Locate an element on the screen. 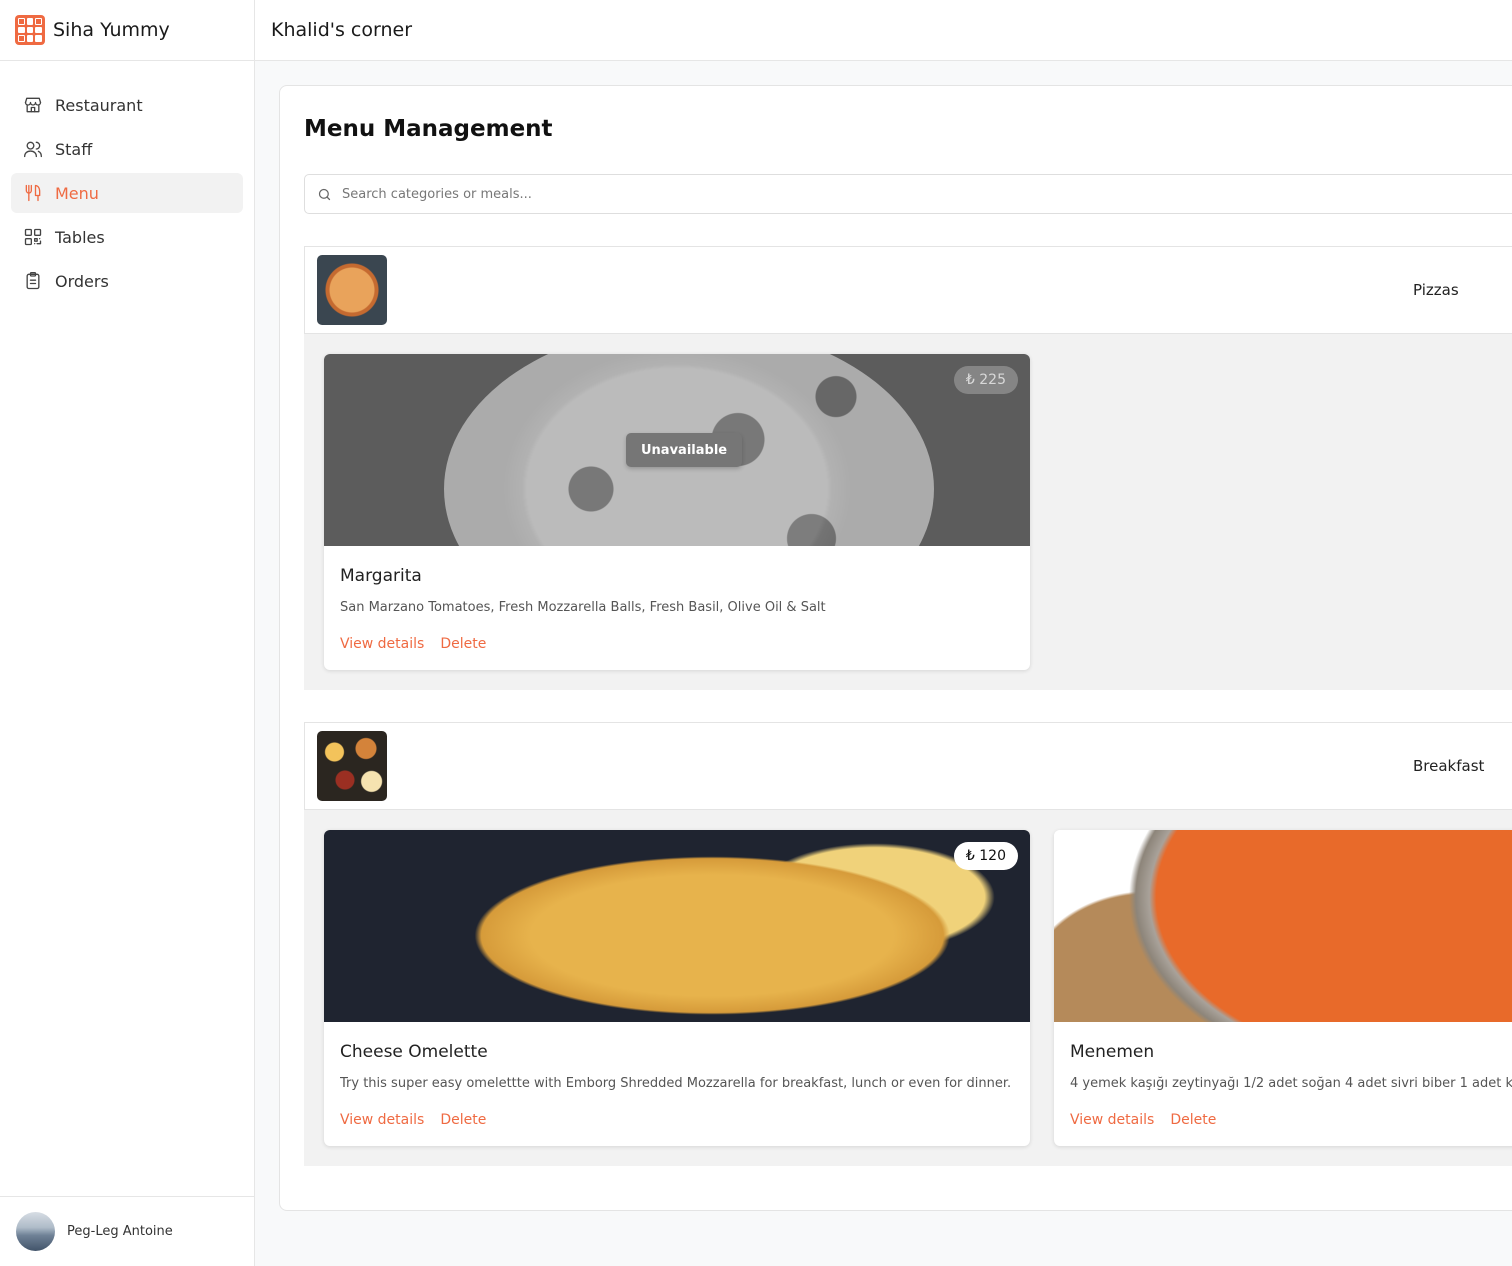  sidebar-nav: Restaurant Staff Menu Tables Orders is located at coordinates (127, 181).